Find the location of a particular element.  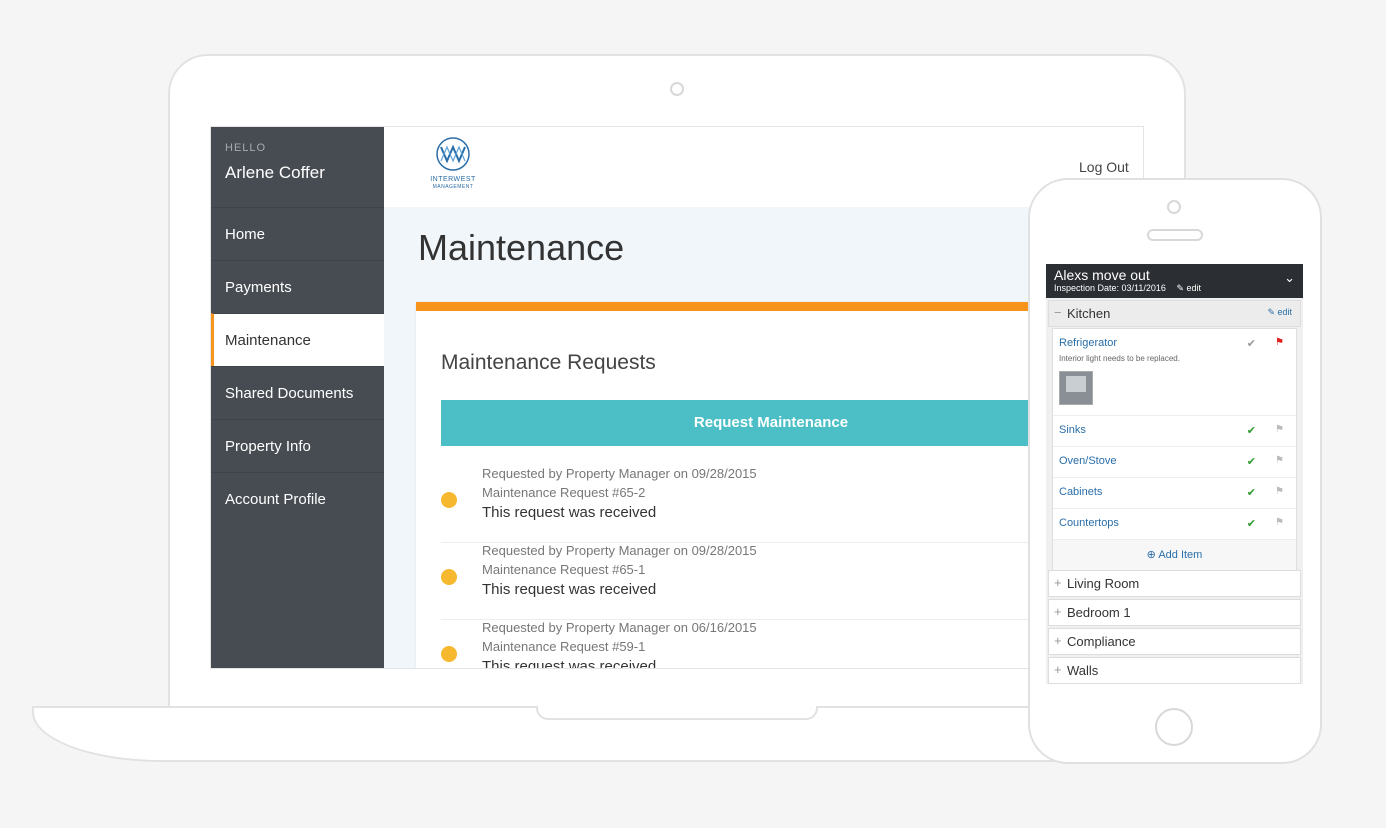

header-edit-link: ✎ edit is located at coordinates (1188, 288).